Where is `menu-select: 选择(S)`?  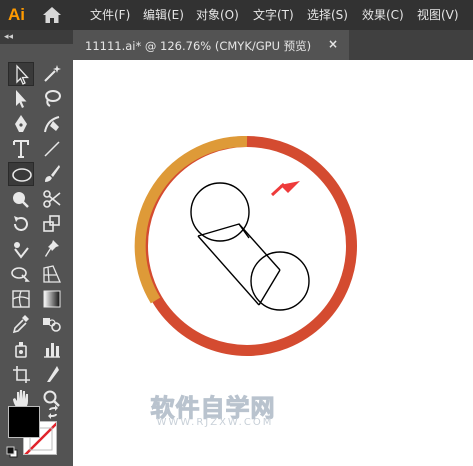
menu-select: 选择(S) is located at coordinates (327, 15).